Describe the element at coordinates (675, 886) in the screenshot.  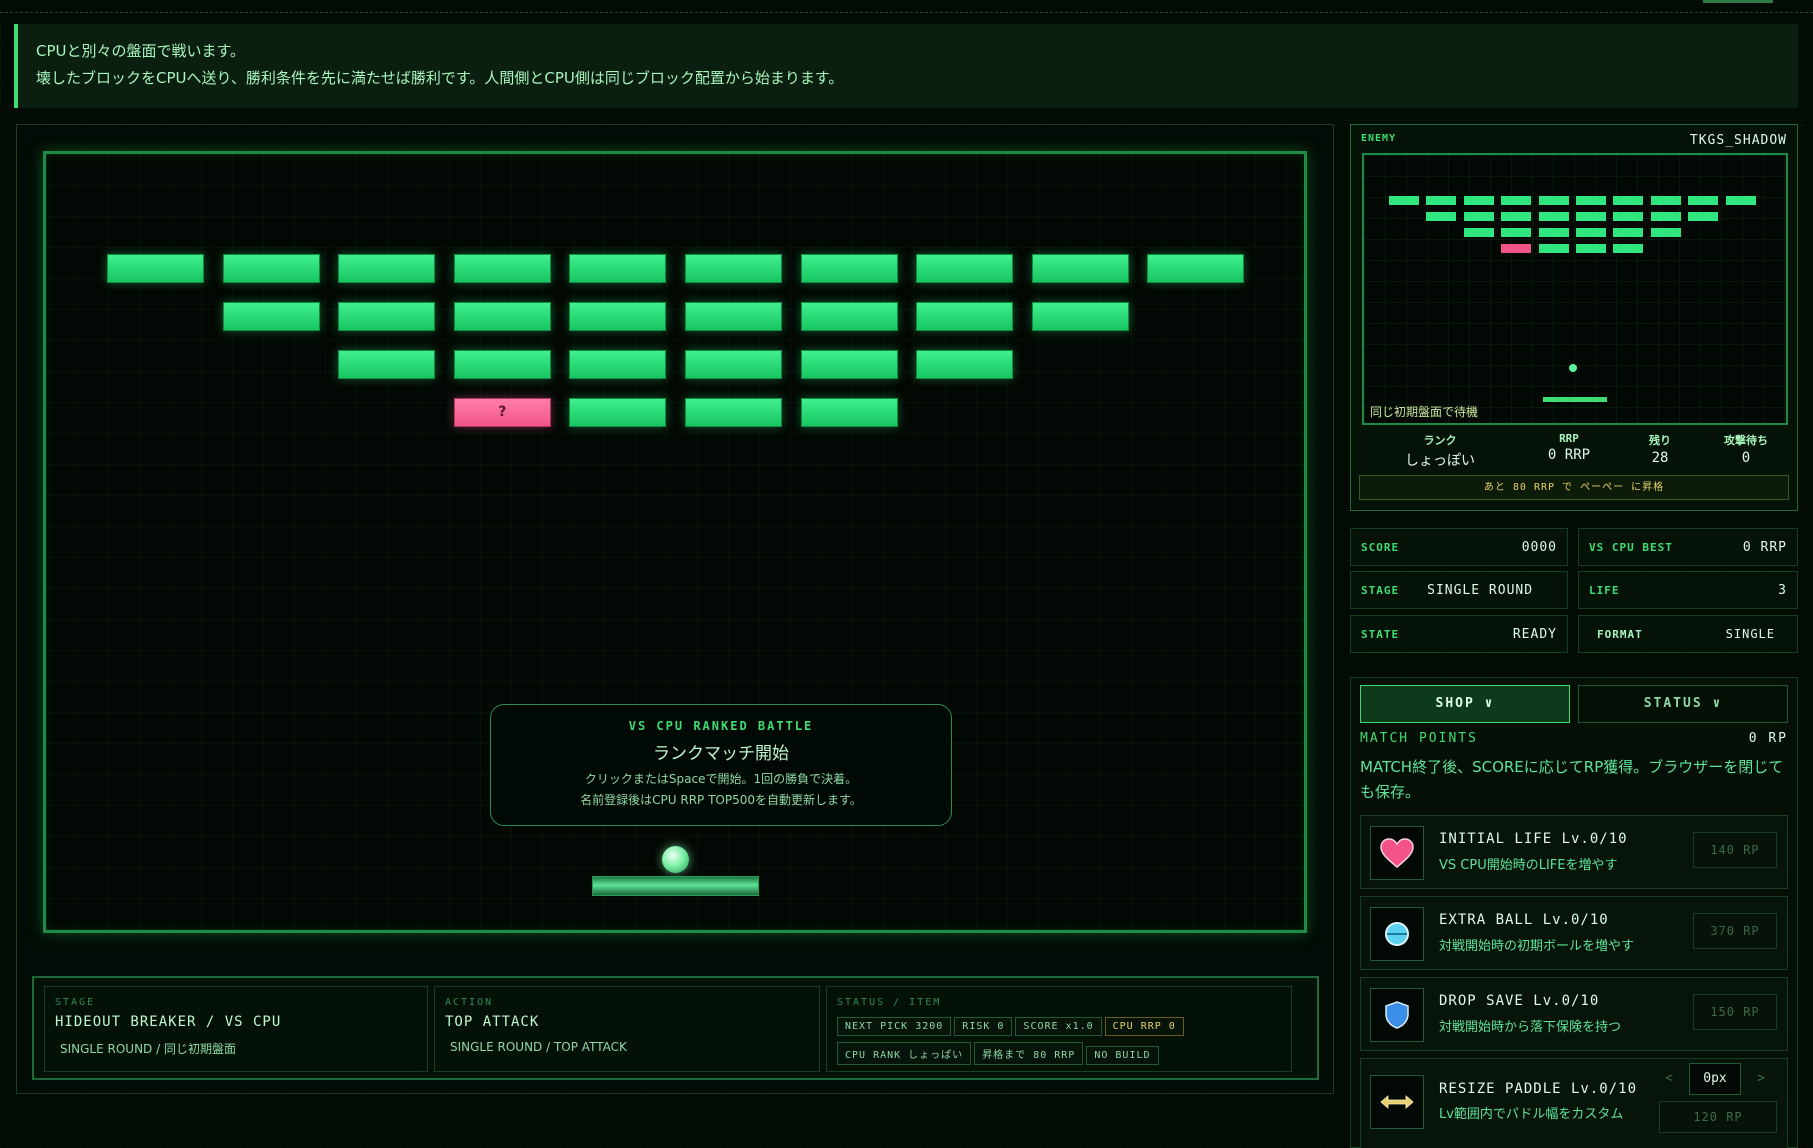
I see `paddle` at that location.